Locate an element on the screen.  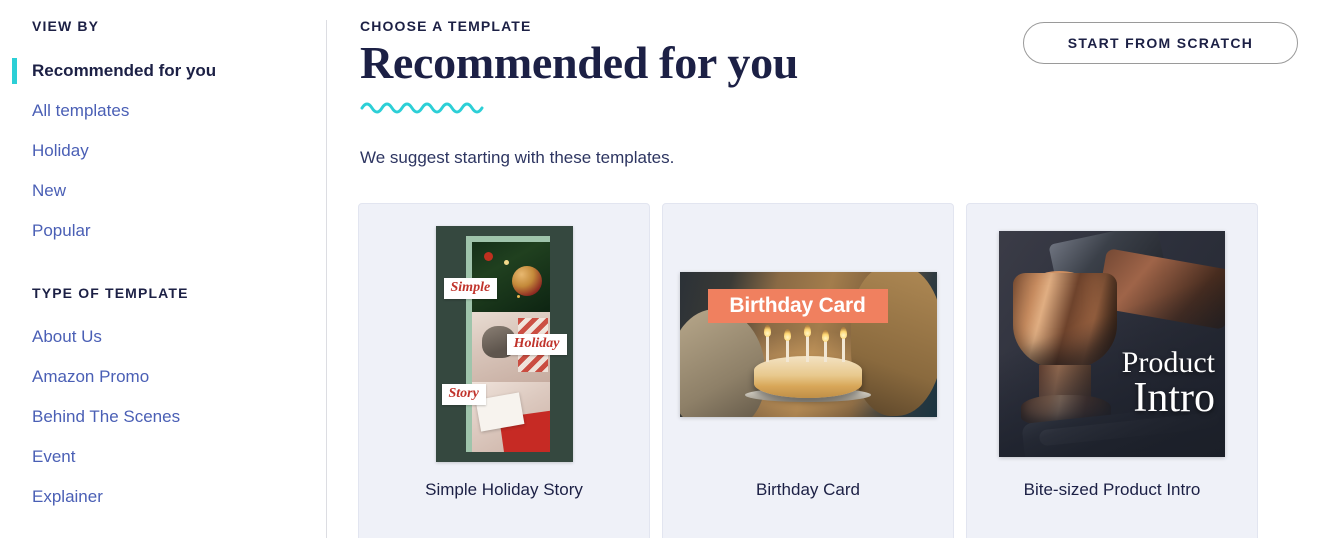
sidebar-item-amazon-promo: Amazon Promo is located at coordinates (163, 377).